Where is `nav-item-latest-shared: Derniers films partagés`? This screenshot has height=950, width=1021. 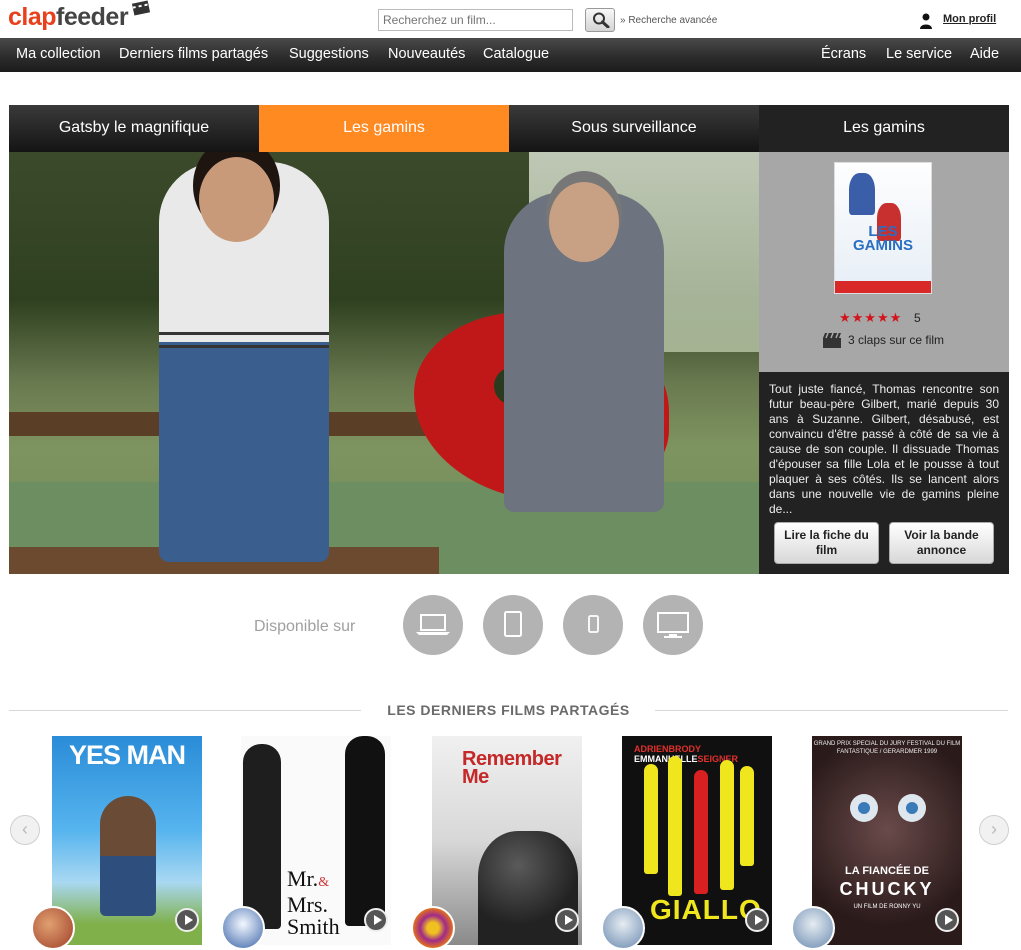 nav-item-latest-shared: Derniers films partagés is located at coordinates (193, 54).